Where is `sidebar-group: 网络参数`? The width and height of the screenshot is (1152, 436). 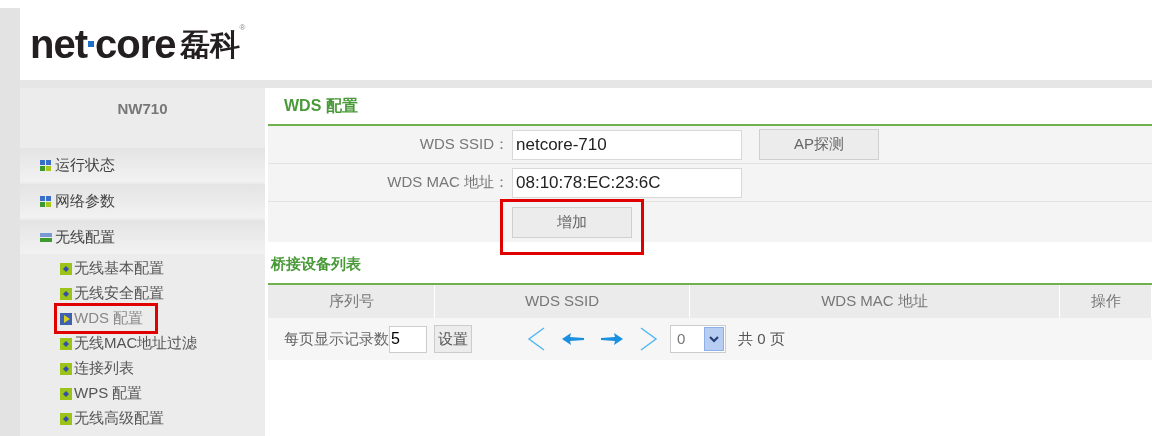
sidebar-group: 网络参数 is located at coordinates (142, 201).